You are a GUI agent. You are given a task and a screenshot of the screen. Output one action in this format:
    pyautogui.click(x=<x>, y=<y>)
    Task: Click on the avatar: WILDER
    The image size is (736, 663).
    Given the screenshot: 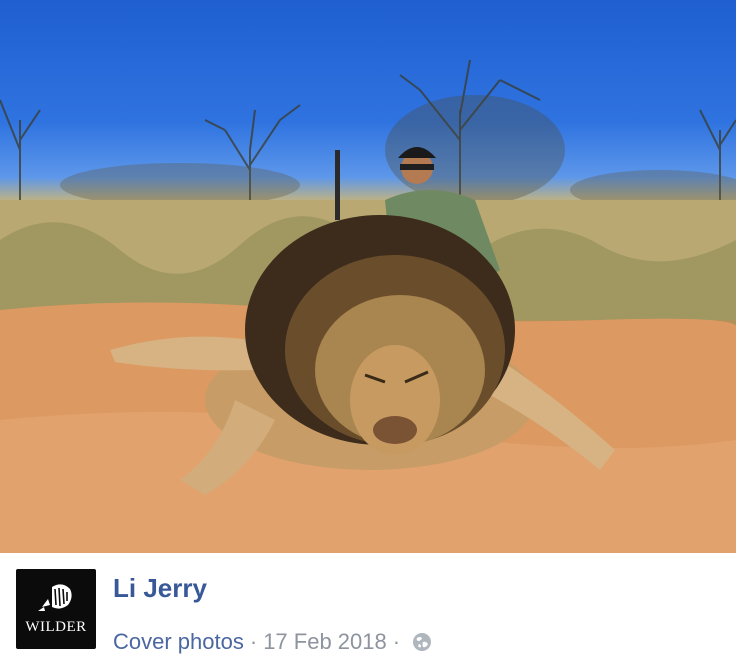 What is the action you would take?
    pyautogui.click(x=56, y=609)
    